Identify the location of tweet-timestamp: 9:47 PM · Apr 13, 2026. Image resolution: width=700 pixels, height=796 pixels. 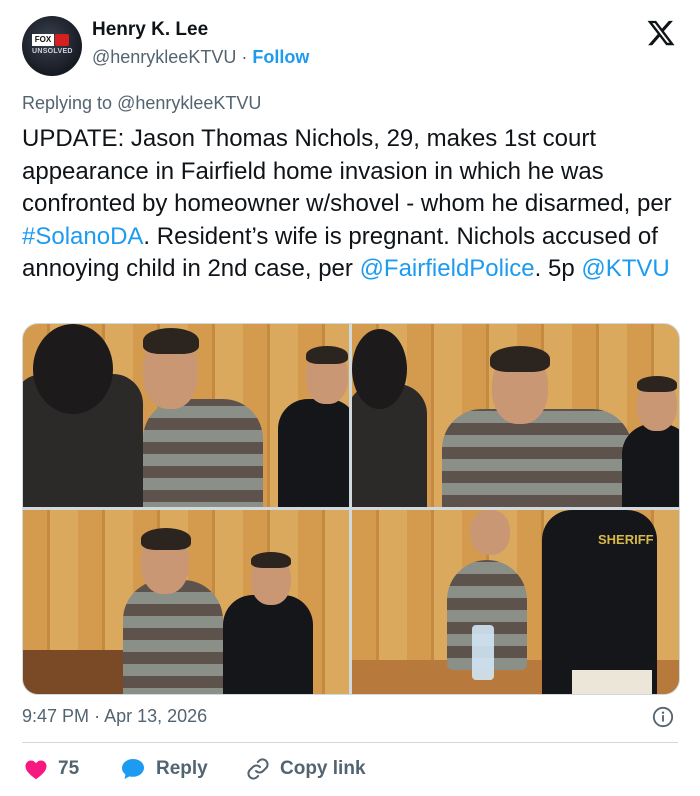
(114, 716).